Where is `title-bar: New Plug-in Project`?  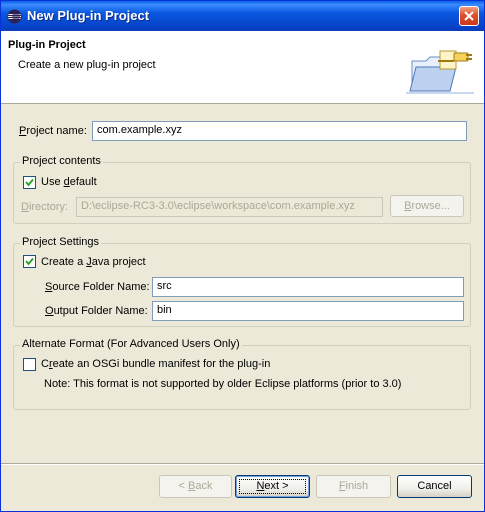 title-bar: New Plug-in Project is located at coordinates (242, 16).